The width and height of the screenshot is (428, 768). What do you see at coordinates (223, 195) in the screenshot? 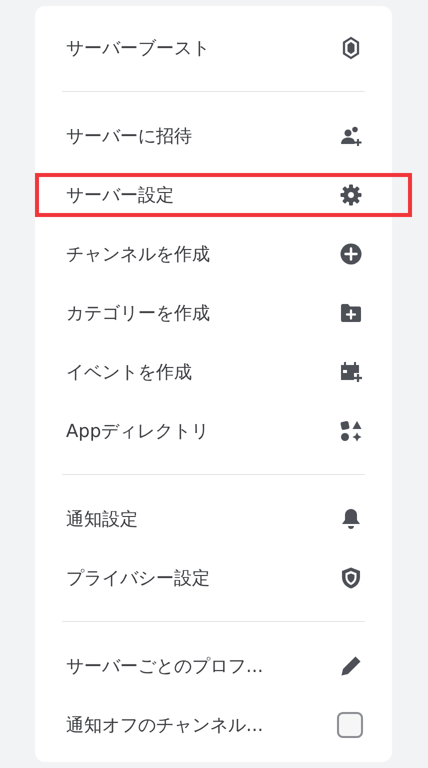
I see `menu-item: サーバー設定` at bounding box center [223, 195].